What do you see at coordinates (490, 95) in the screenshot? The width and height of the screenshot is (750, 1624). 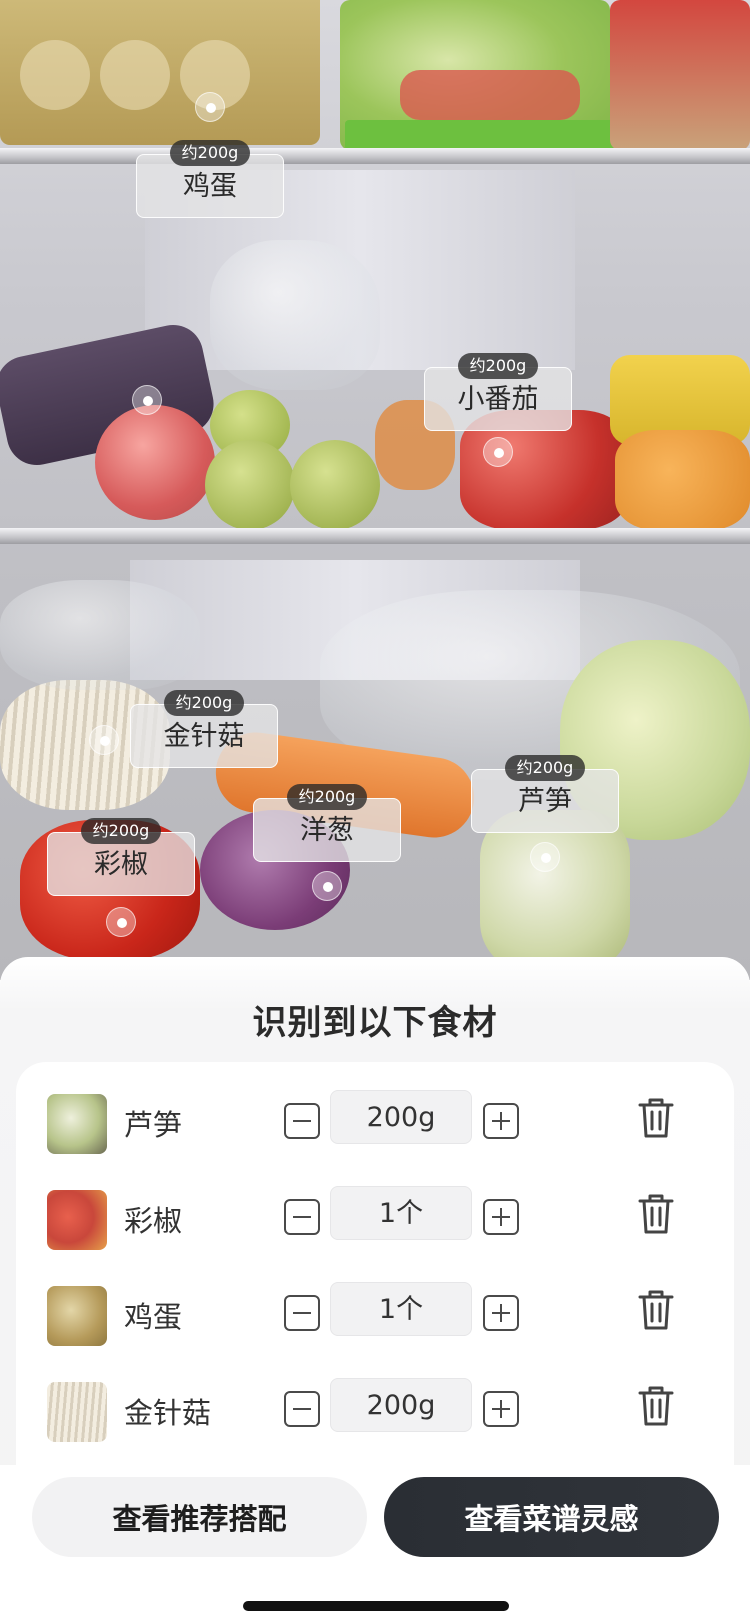 I see `red-fruit` at bounding box center [490, 95].